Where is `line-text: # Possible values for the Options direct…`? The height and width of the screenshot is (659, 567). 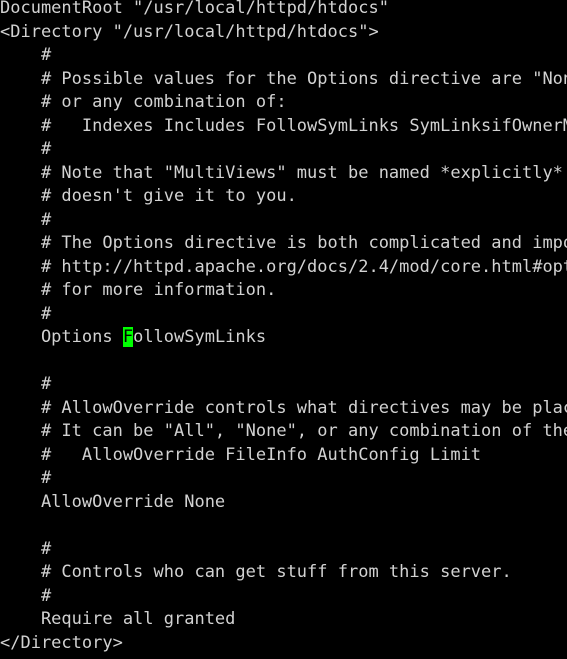
line-text: # Possible values for the Options direct… is located at coordinates (283, 78).